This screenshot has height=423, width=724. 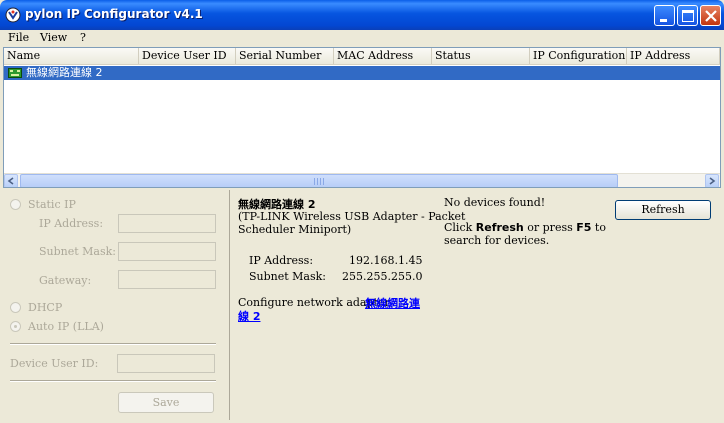 I want to click on configure-adapter-link-cont: 線 2, so click(x=249, y=316).